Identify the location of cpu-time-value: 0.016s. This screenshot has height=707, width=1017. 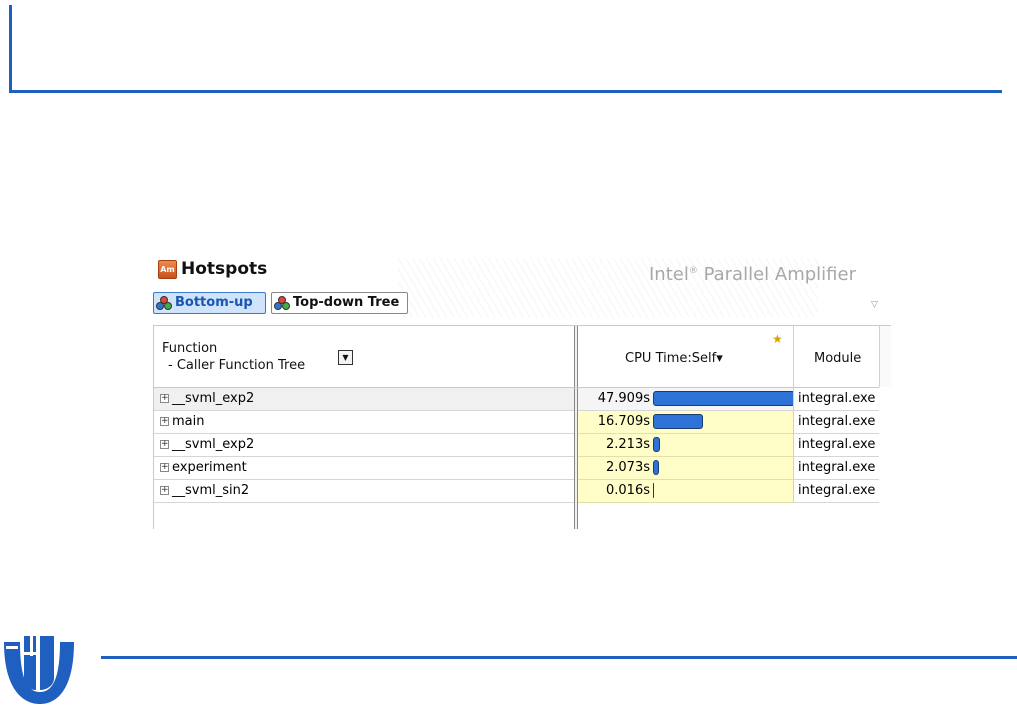
(628, 490).